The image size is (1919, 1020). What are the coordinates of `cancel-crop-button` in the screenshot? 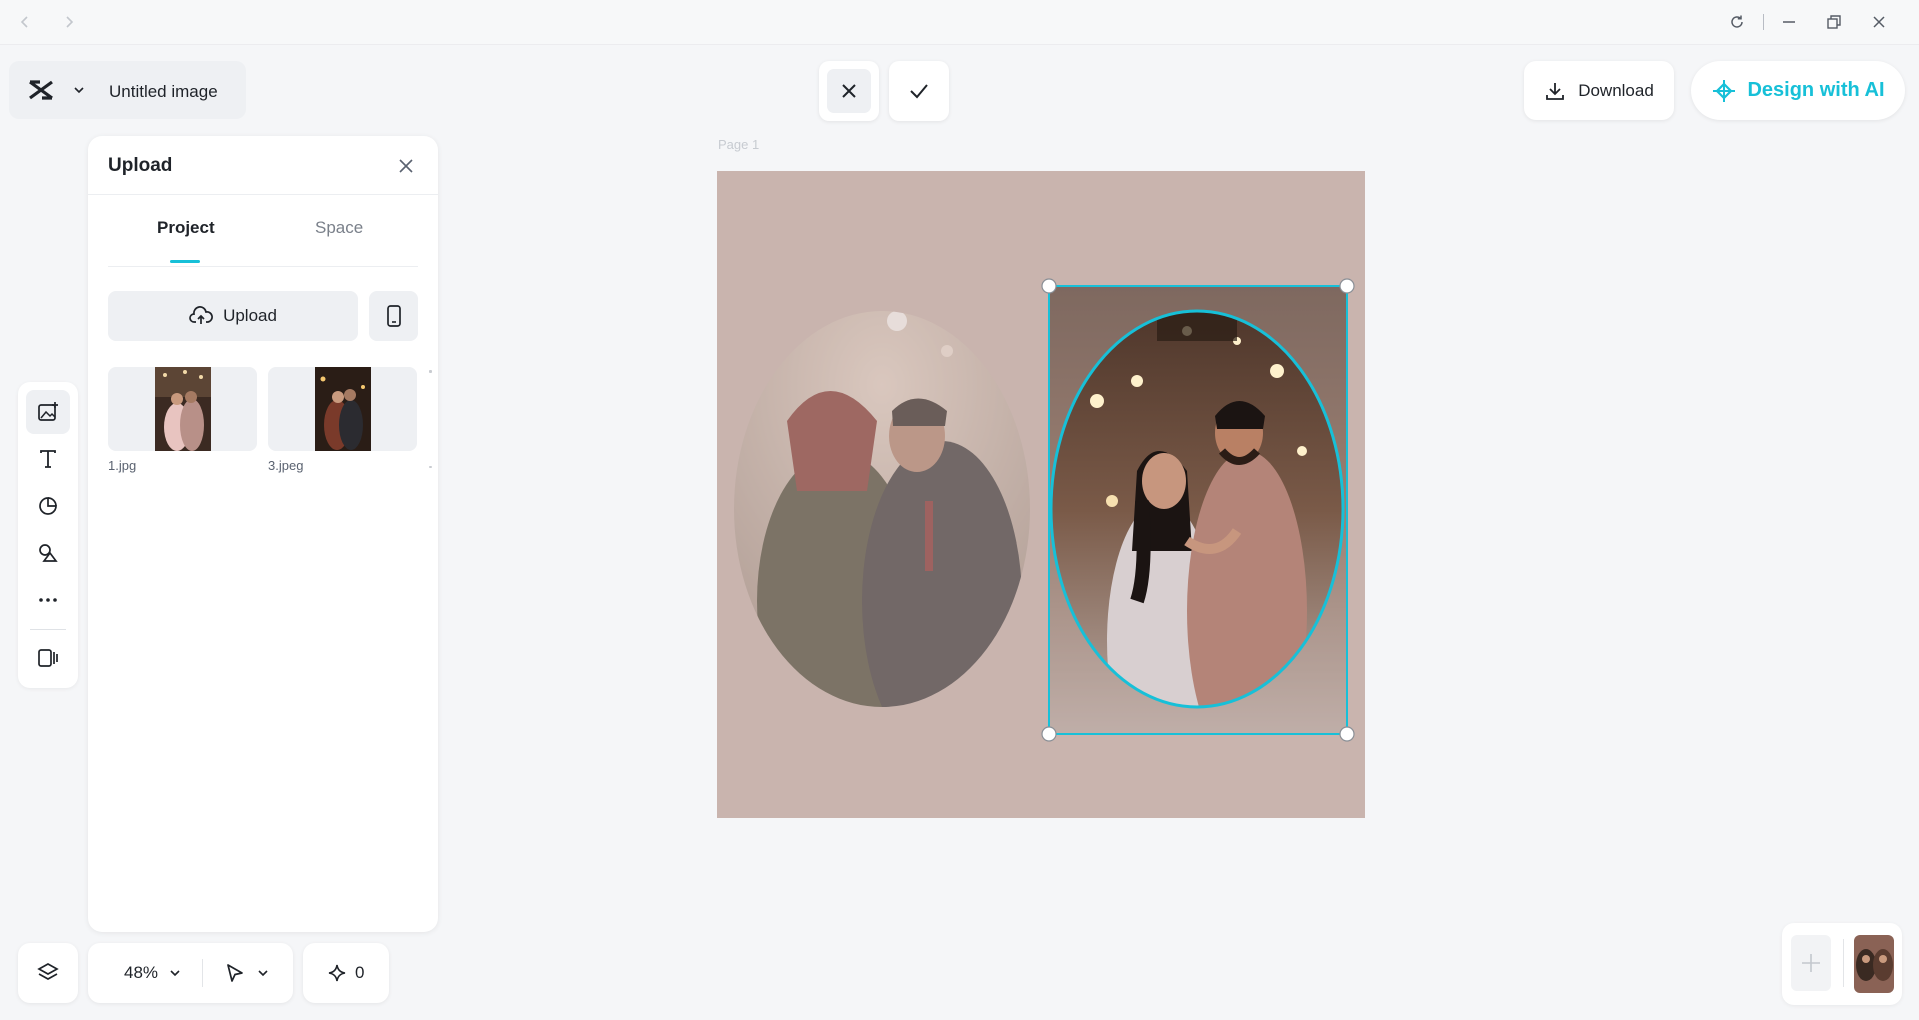 It's located at (849, 91).